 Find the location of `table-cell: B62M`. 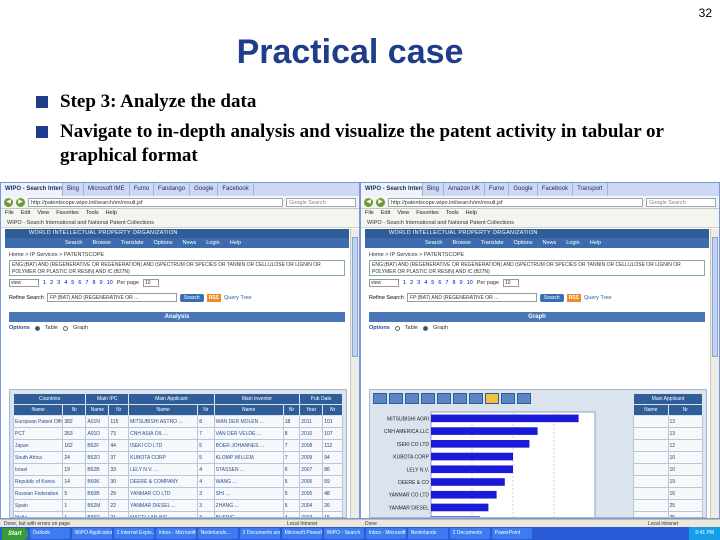

table-cell: B62M is located at coordinates (97, 505).